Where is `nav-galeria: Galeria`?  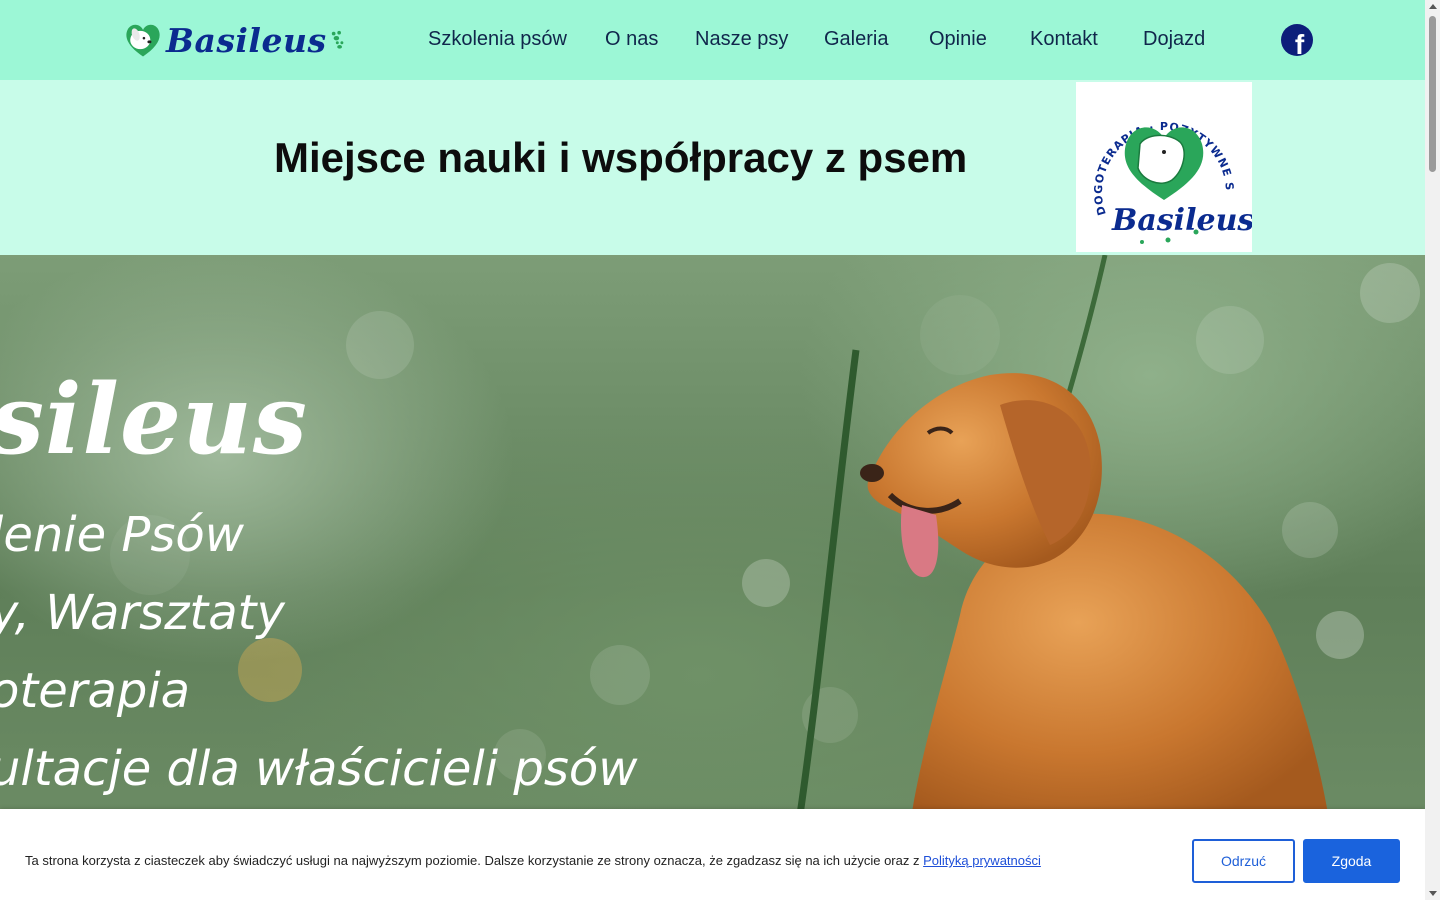
nav-galeria: Galeria is located at coordinates (856, 39).